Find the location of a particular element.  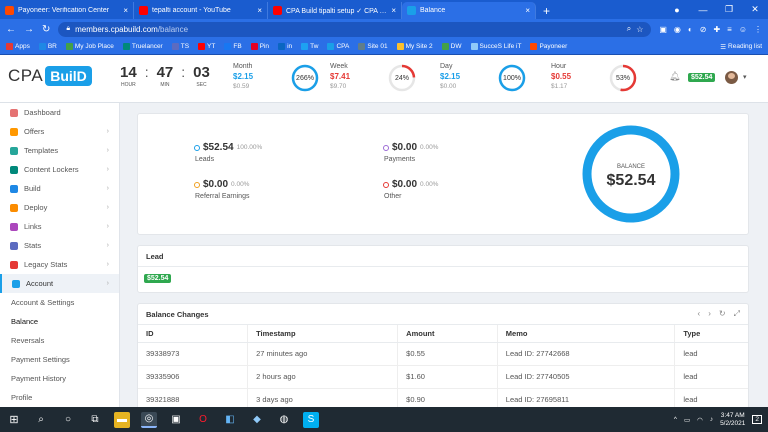

sidebar-item-label: Dashboard is located at coordinates (42, 112).